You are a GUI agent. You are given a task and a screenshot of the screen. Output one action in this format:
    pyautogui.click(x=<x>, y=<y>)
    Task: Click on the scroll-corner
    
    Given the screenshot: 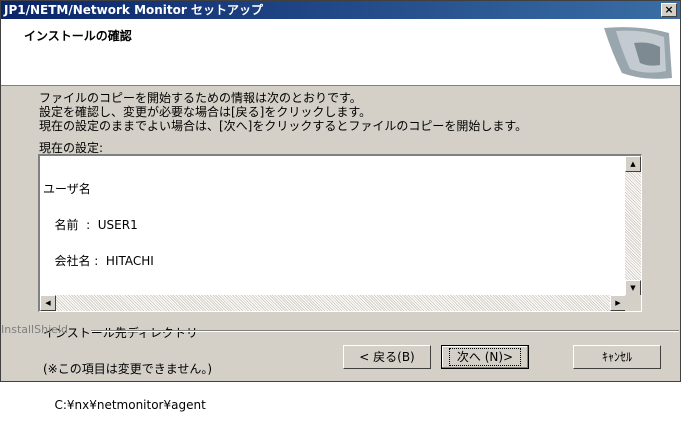 What is the action you would take?
    pyautogui.click(x=633, y=303)
    